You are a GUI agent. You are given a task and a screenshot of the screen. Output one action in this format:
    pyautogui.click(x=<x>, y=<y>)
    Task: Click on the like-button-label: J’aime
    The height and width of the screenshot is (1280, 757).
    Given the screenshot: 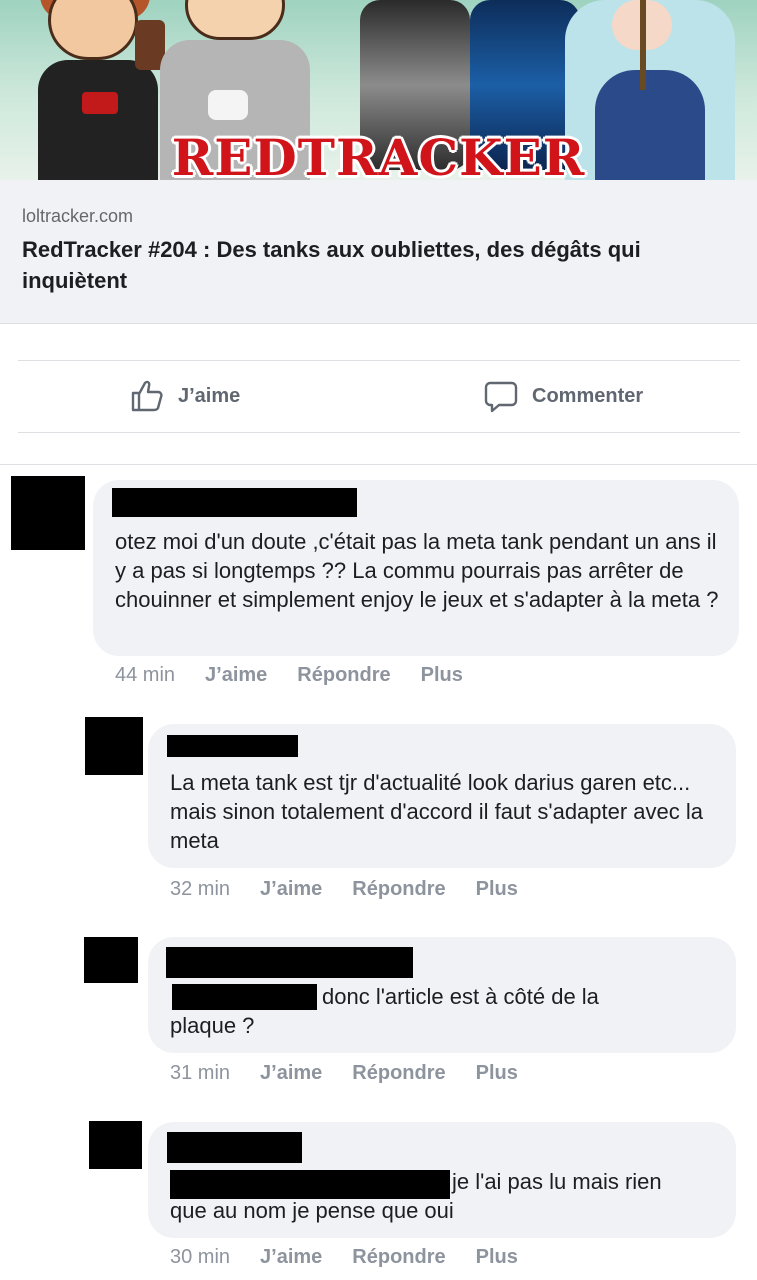 What is the action you would take?
    pyautogui.click(x=209, y=395)
    